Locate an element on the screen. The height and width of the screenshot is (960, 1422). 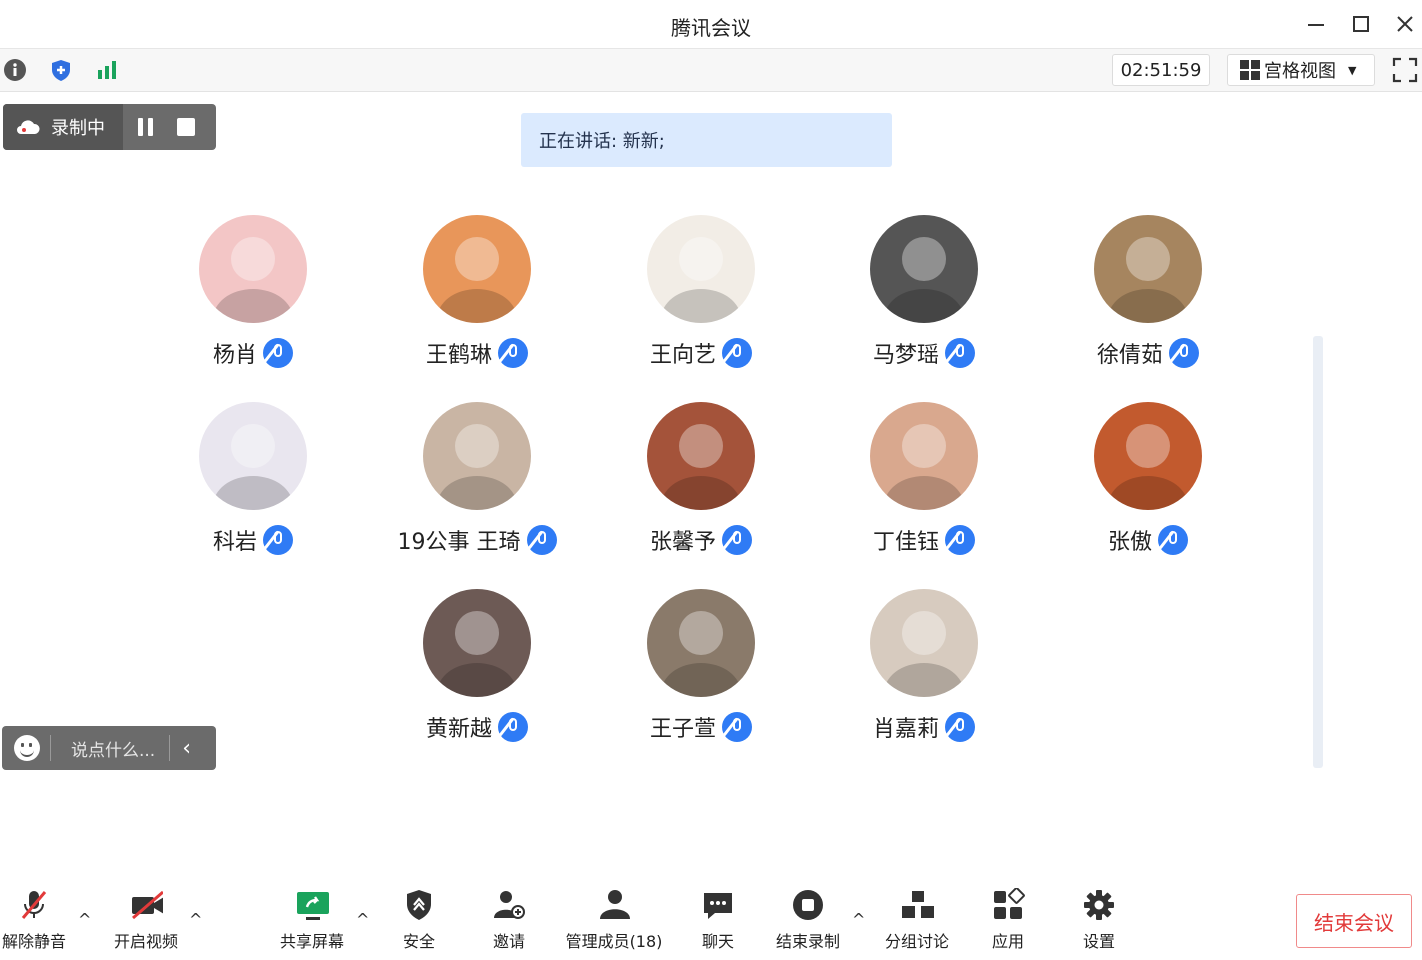
participant-tile: 19公事 王琦 is located at coordinates (477, 479).